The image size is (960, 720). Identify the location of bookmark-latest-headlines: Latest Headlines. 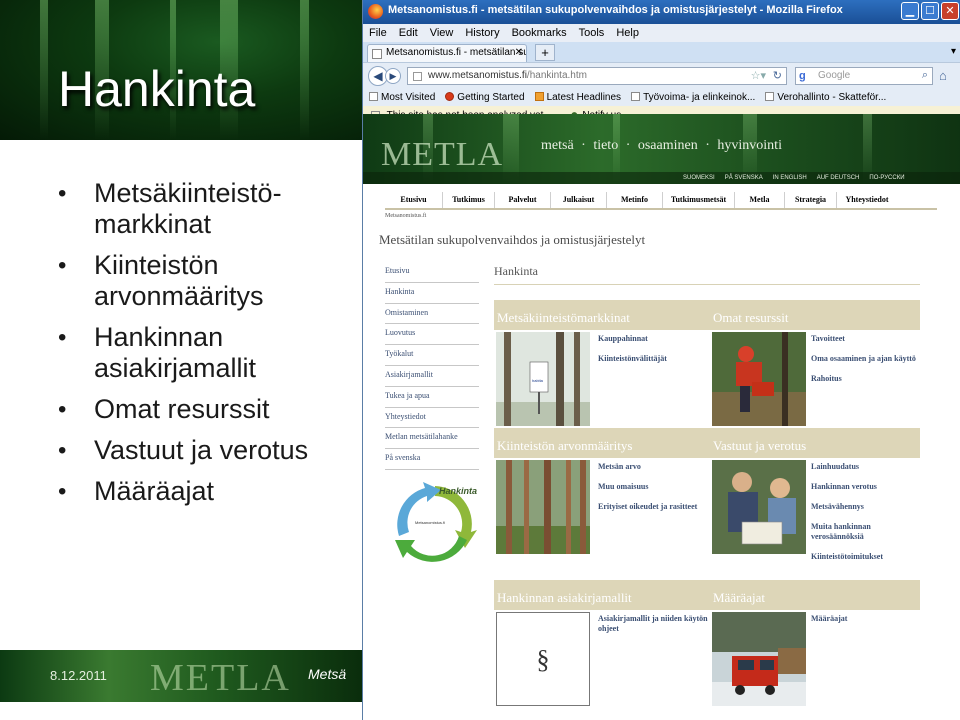
(577, 97).